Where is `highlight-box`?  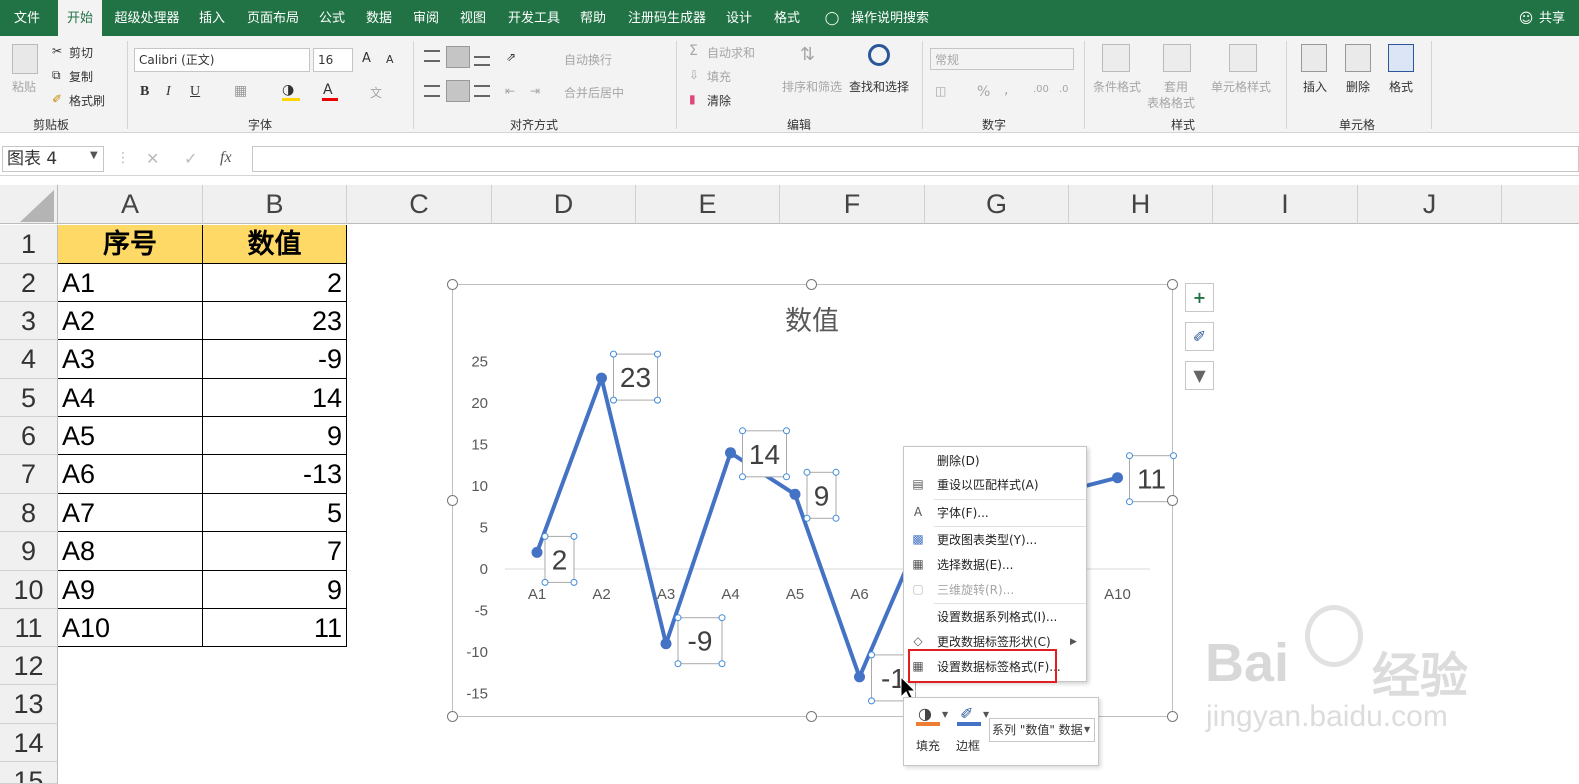
highlight-box is located at coordinates (982, 666).